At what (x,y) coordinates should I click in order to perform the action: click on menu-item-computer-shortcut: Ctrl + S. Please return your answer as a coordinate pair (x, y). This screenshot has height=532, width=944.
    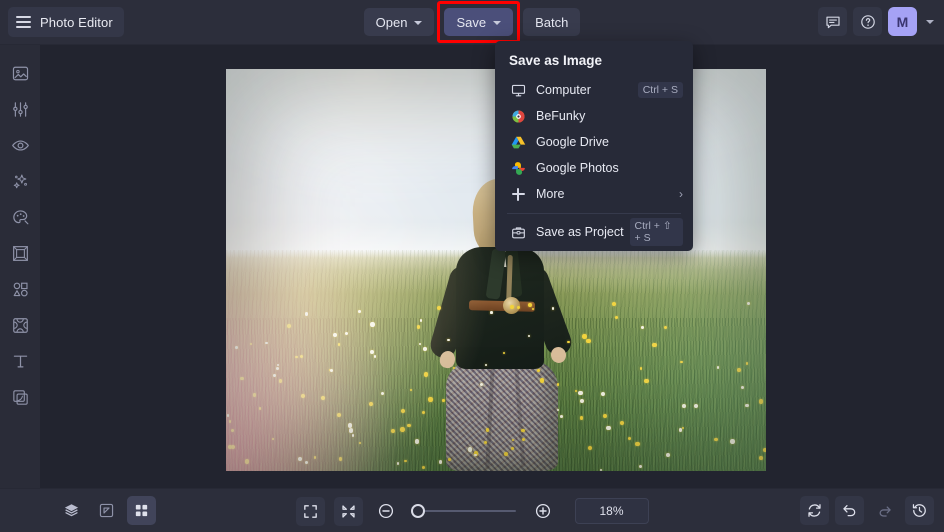
    Looking at the image, I should click on (660, 90).